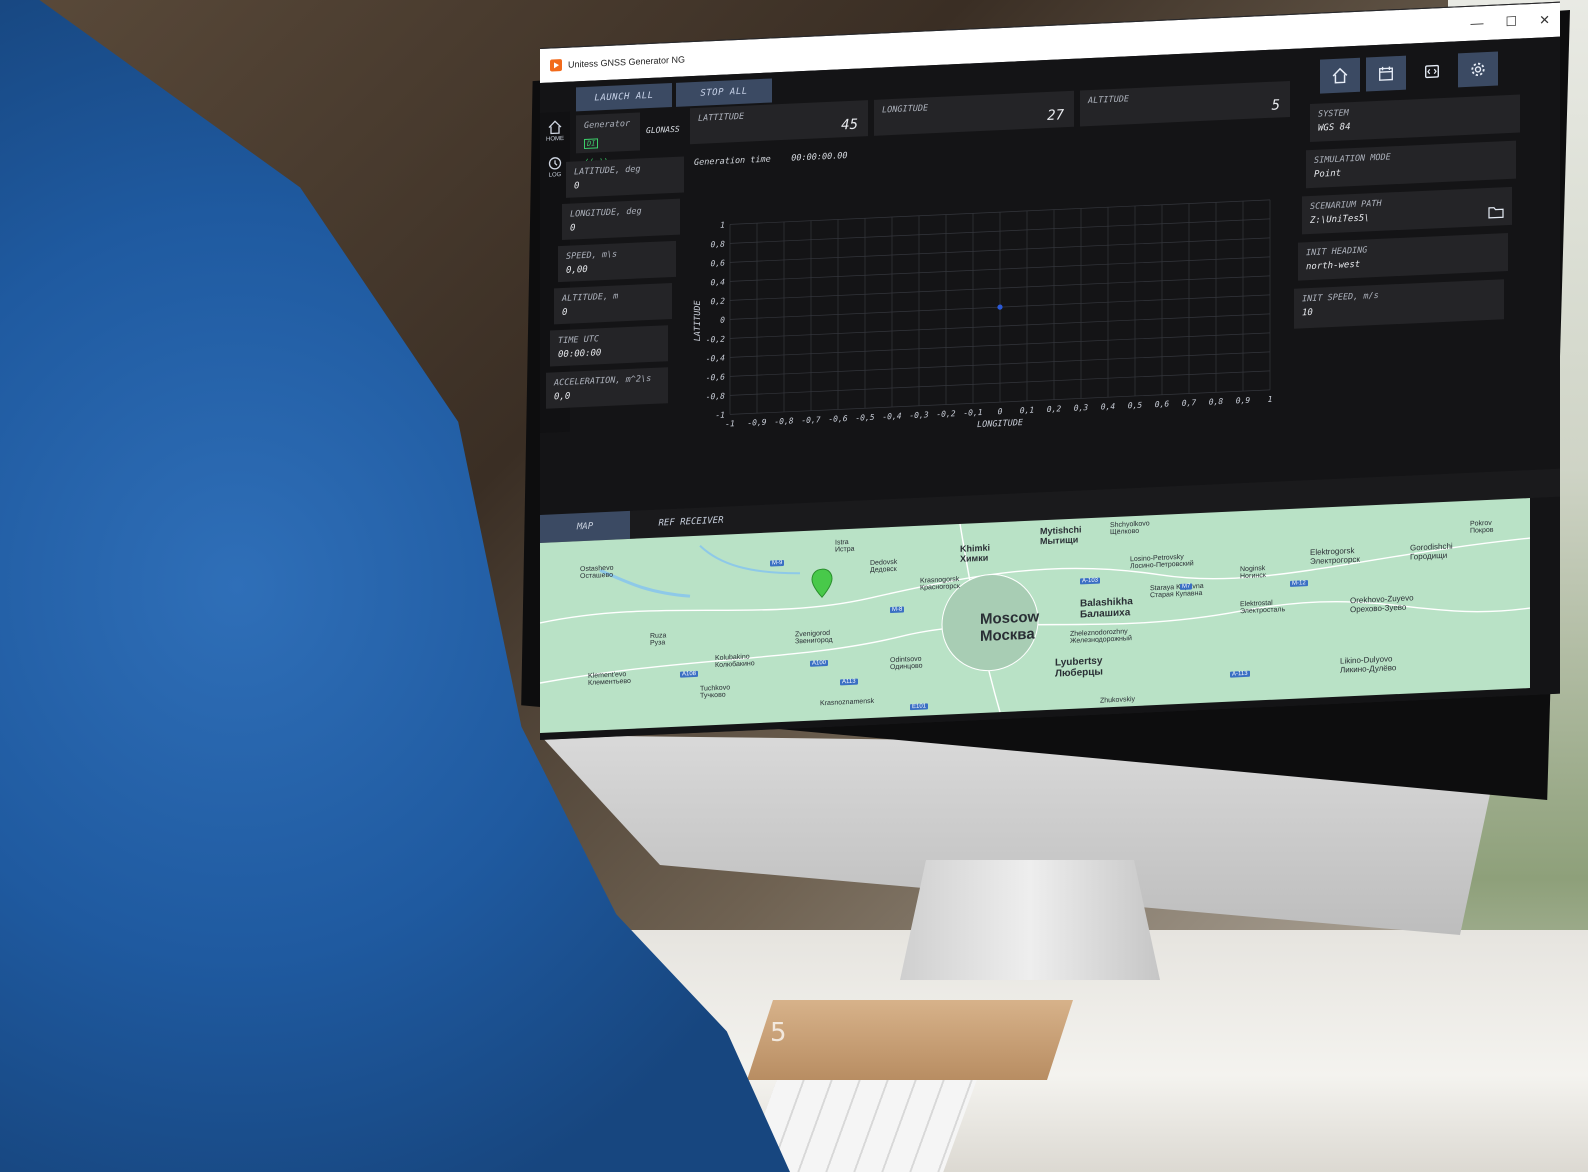 This screenshot has height=1172, width=1588. What do you see at coordinates (597, 576) in the screenshot?
I see `map-city-name-ru: Осташево` at bounding box center [597, 576].